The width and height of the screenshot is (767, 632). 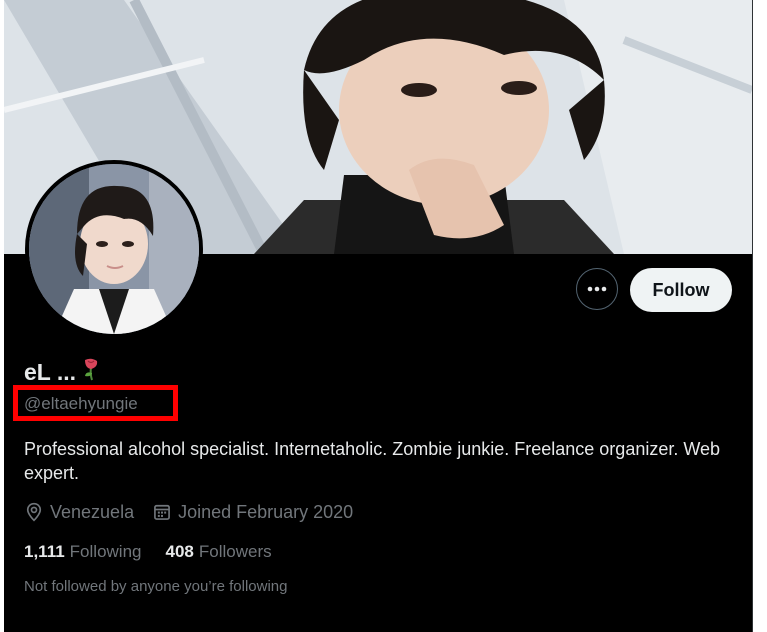 I want to click on location-pin-icon, so click(x=34, y=512).